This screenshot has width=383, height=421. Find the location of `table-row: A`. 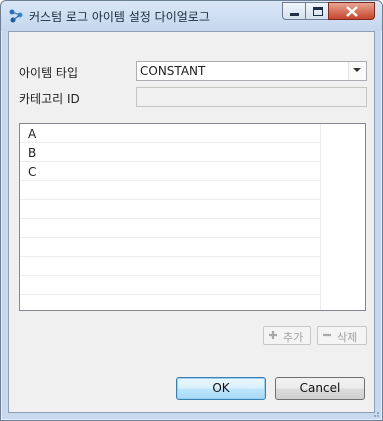

table-row: A is located at coordinates (170, 133).